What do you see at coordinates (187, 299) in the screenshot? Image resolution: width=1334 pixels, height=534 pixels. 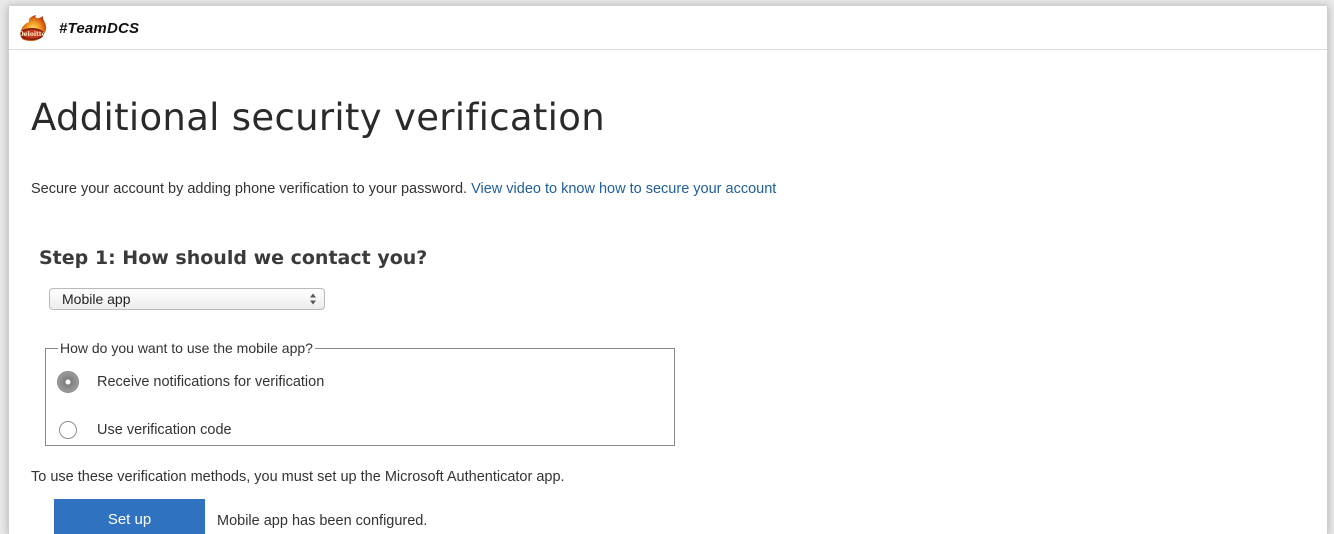 I see `contact-method-select: Mobile app` at bounding box center [187, 299].